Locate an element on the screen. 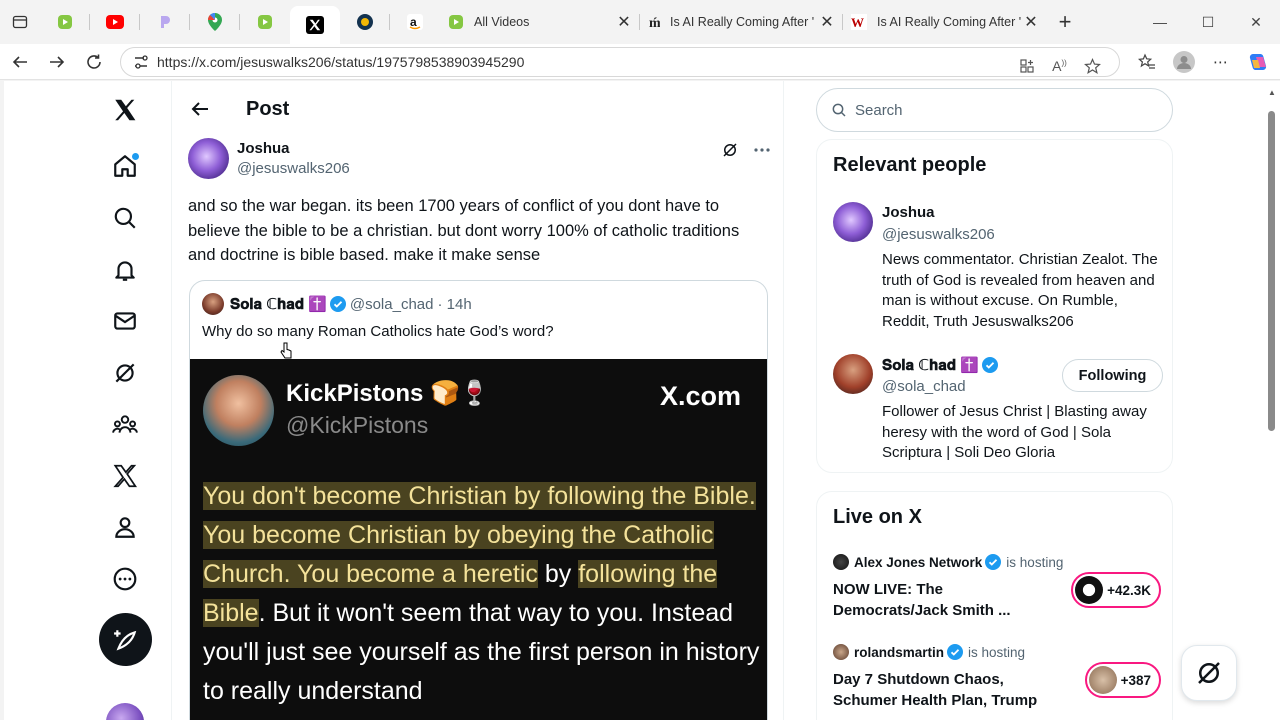 The width and height of the screenshot is (1280, 720). back-arrow-icon is located at coordinates (200, 109).